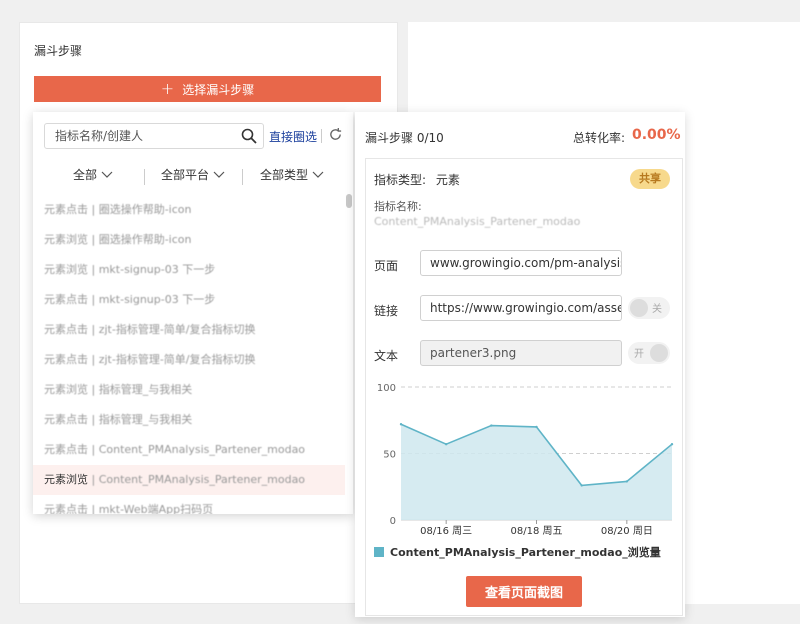 This screenshot has width=800, height=624. Describe the element at coordinates (599, 138) in the screenshot. I see `conversion-rate-label: 总转化率:` at that location.